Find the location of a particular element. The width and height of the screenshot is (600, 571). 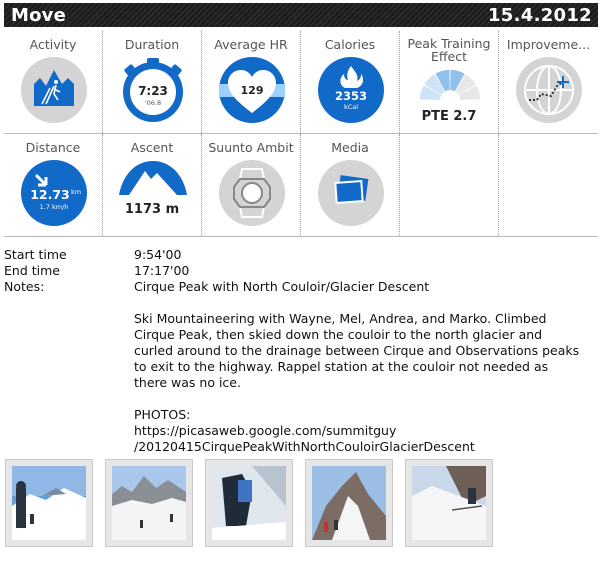

gauge-icon is located at coordinates (450, 84).